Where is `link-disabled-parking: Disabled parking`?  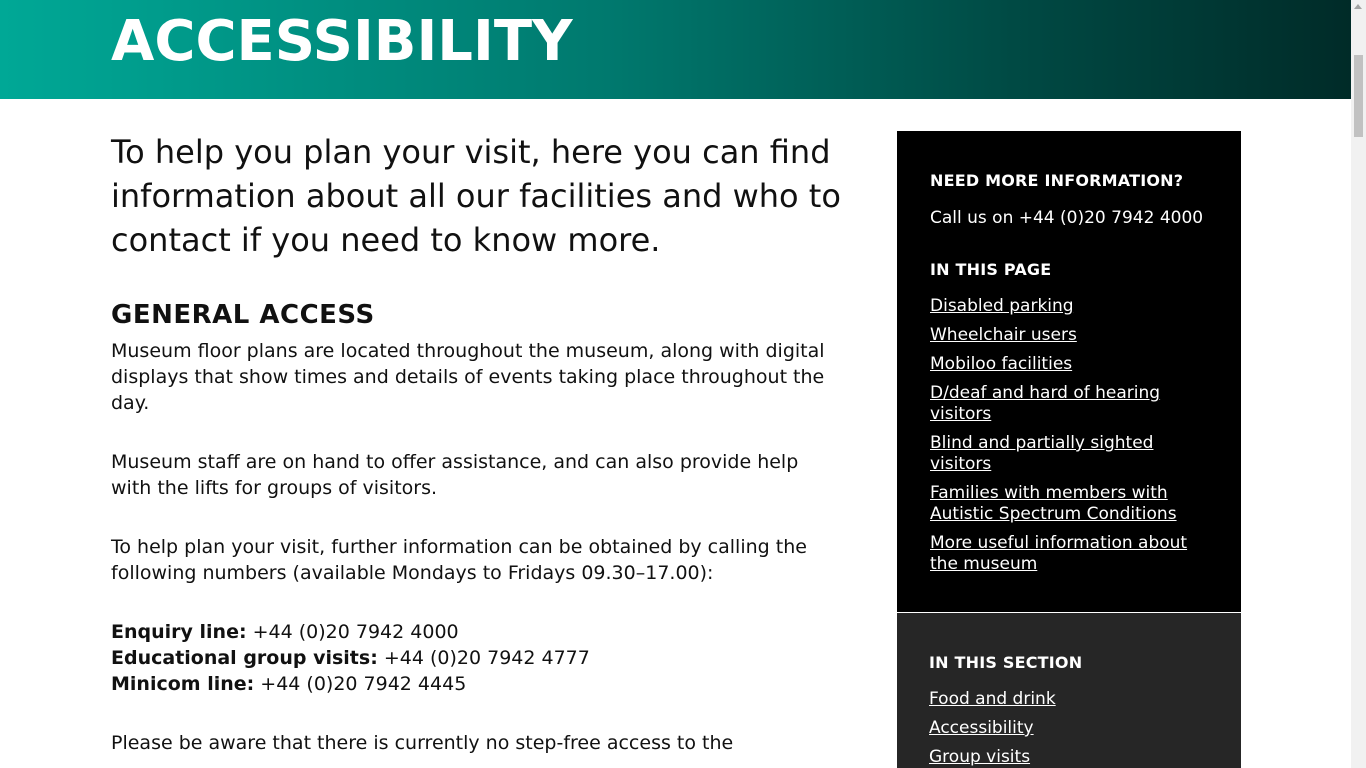
link-disabled-parking: Disabled parking is located at coordinates (1002, 306).